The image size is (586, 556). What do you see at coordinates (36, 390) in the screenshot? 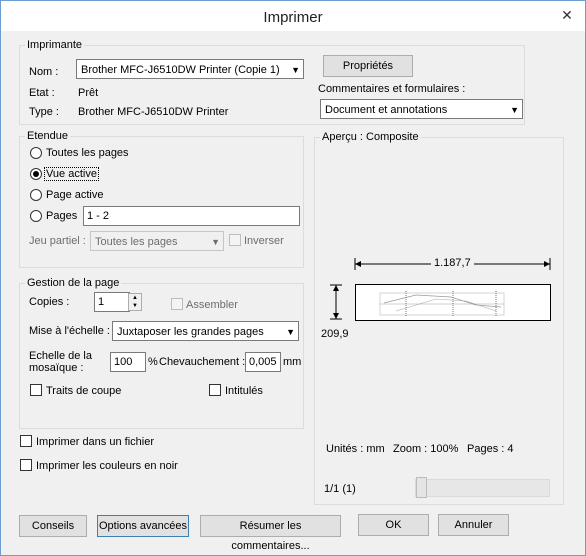
I see `cut-marks-checkbox` at bounding box center [36, 390].